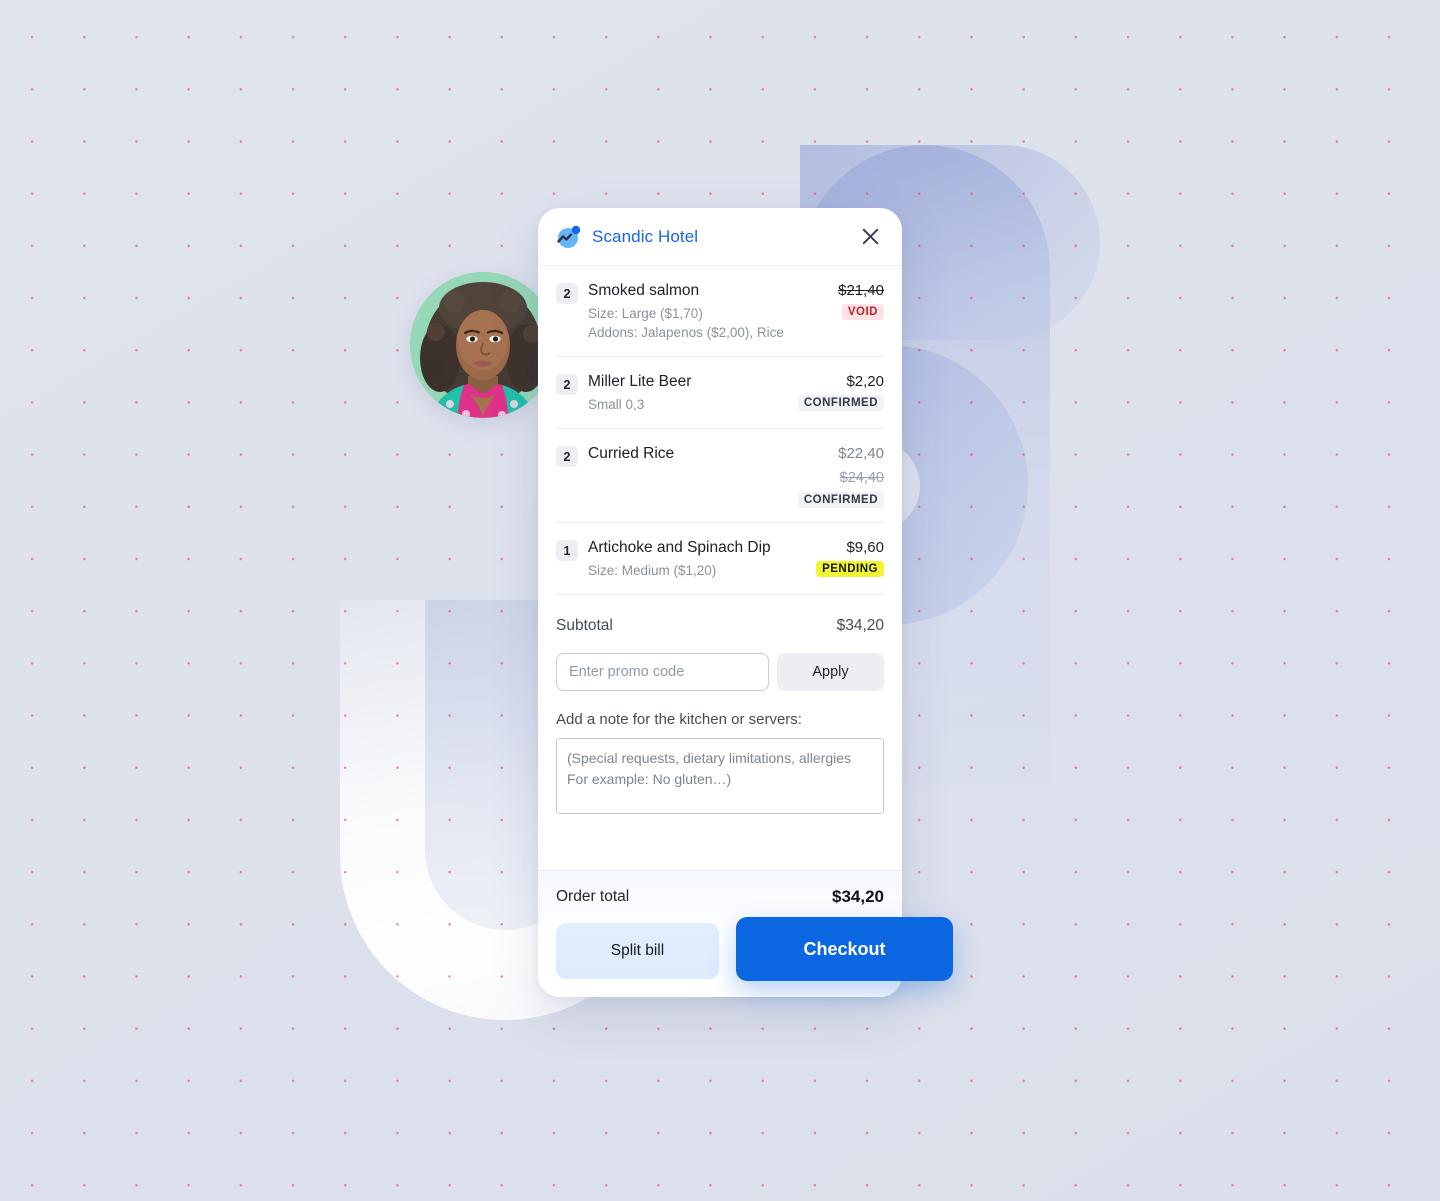 Image resolution: width=1440 pixels, height=1201 pixels. I want to click on avatar-photo-woman-icon, so click(483, 345).